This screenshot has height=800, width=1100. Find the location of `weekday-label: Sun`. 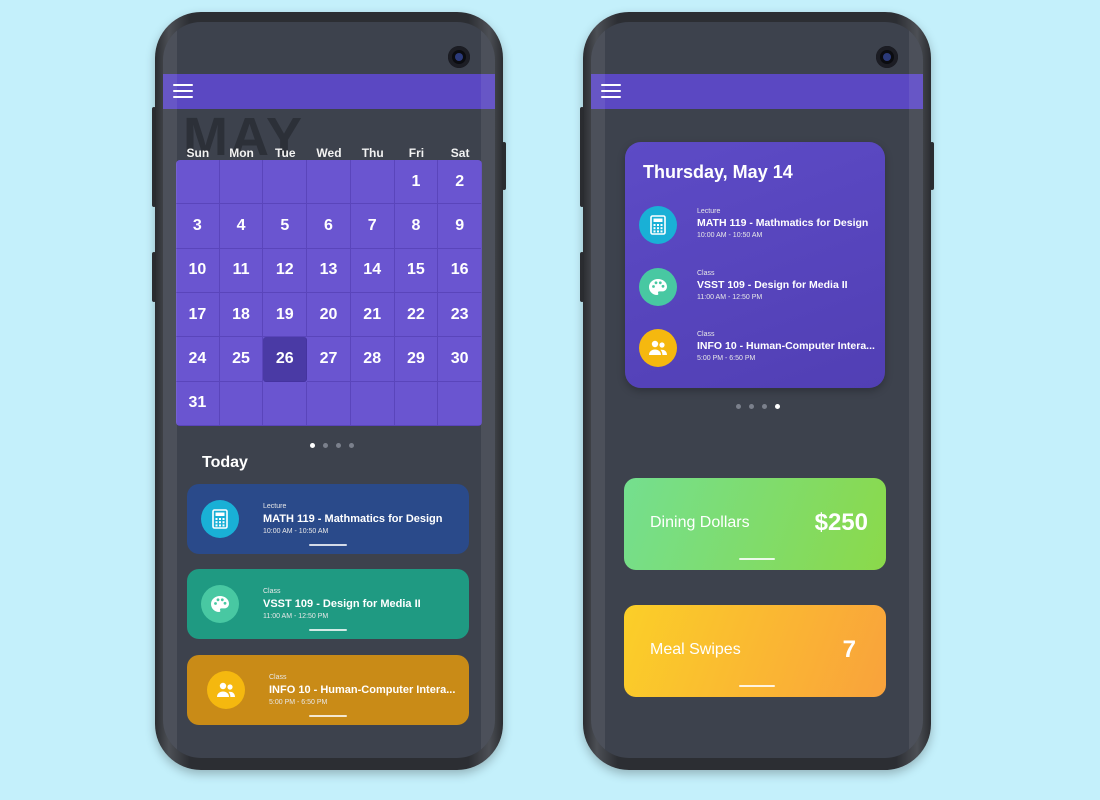

weekday-label: Sun is located at coordinates (198, 153).